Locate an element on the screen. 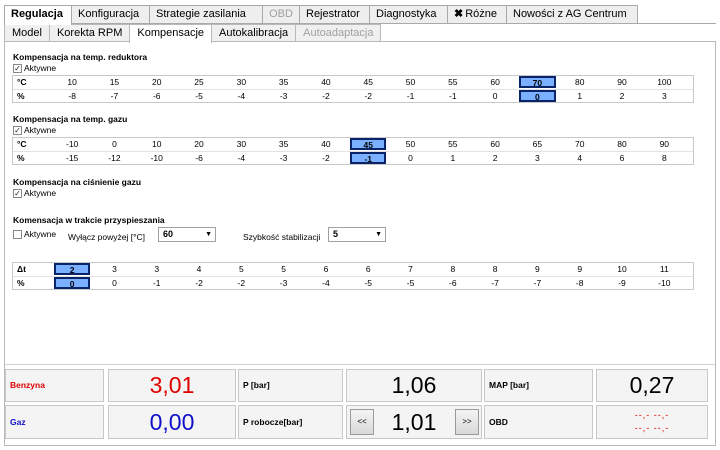 The width and height of the screenshot is (720, 450). grid-cell: 70 is located at coordinates (537, 82).